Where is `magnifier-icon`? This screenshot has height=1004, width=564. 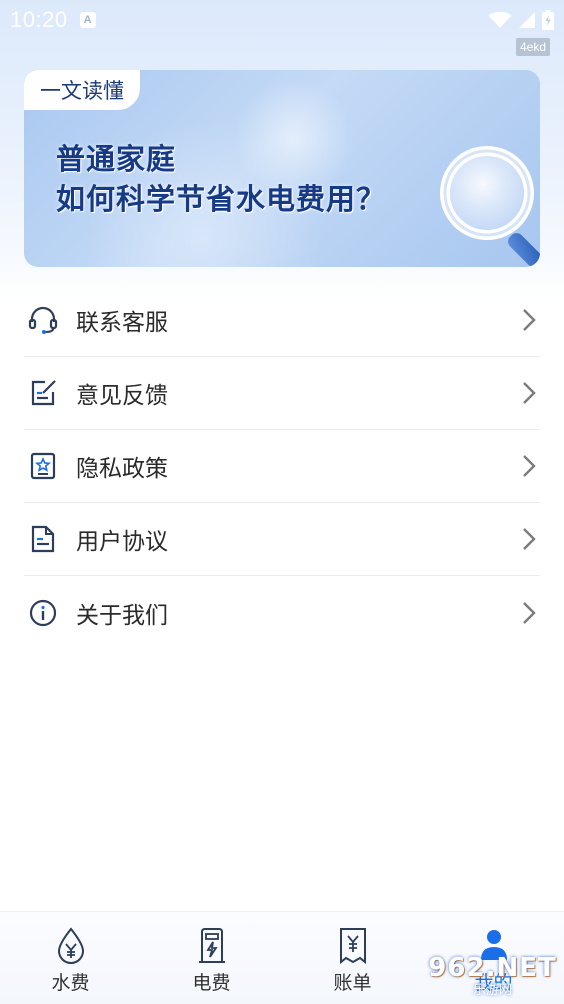 magnifier-icon is located at coordinates (490, 206).